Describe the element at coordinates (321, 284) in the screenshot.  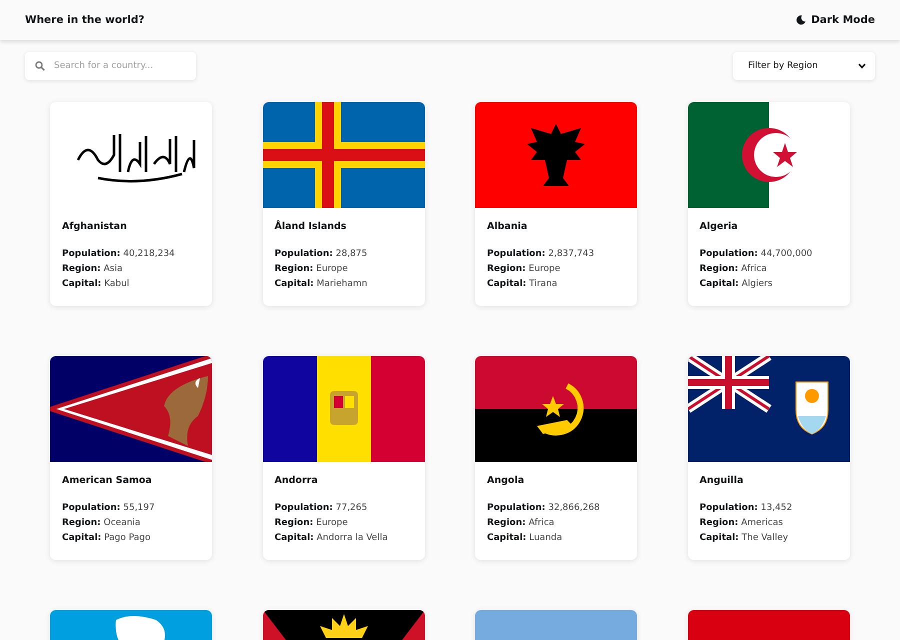
I see `country-detail: Capital: Mariehamn` at that location.